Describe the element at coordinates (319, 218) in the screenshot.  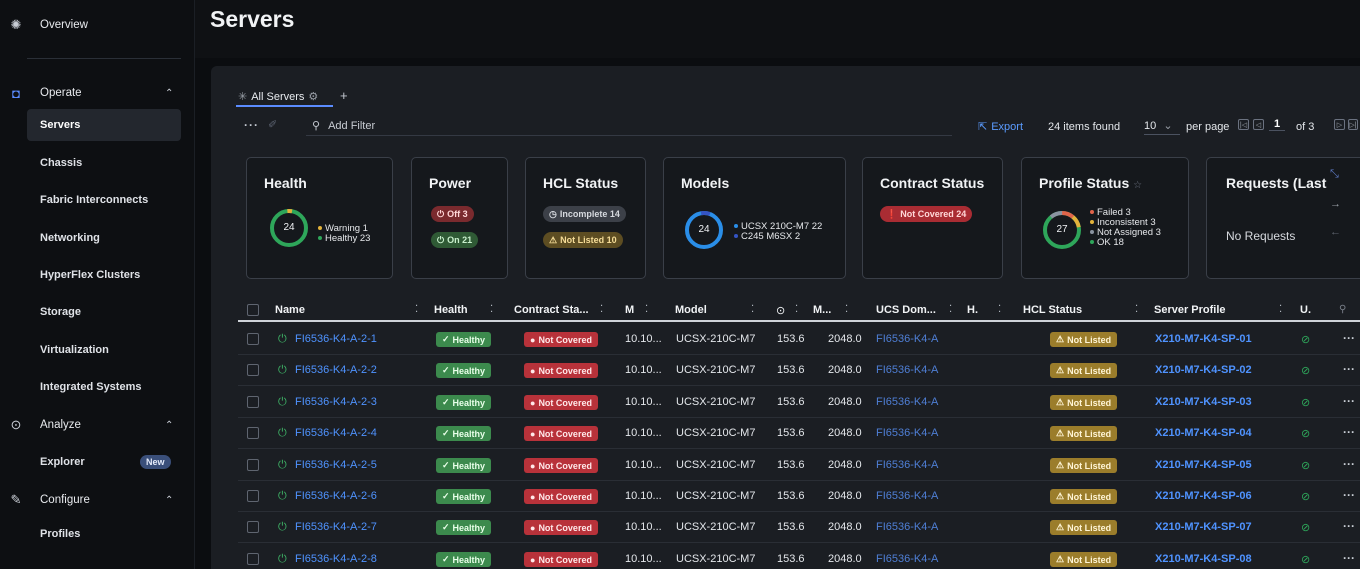
I see `health-card: Health 24 Warning 1 Healthy 23` at that location.